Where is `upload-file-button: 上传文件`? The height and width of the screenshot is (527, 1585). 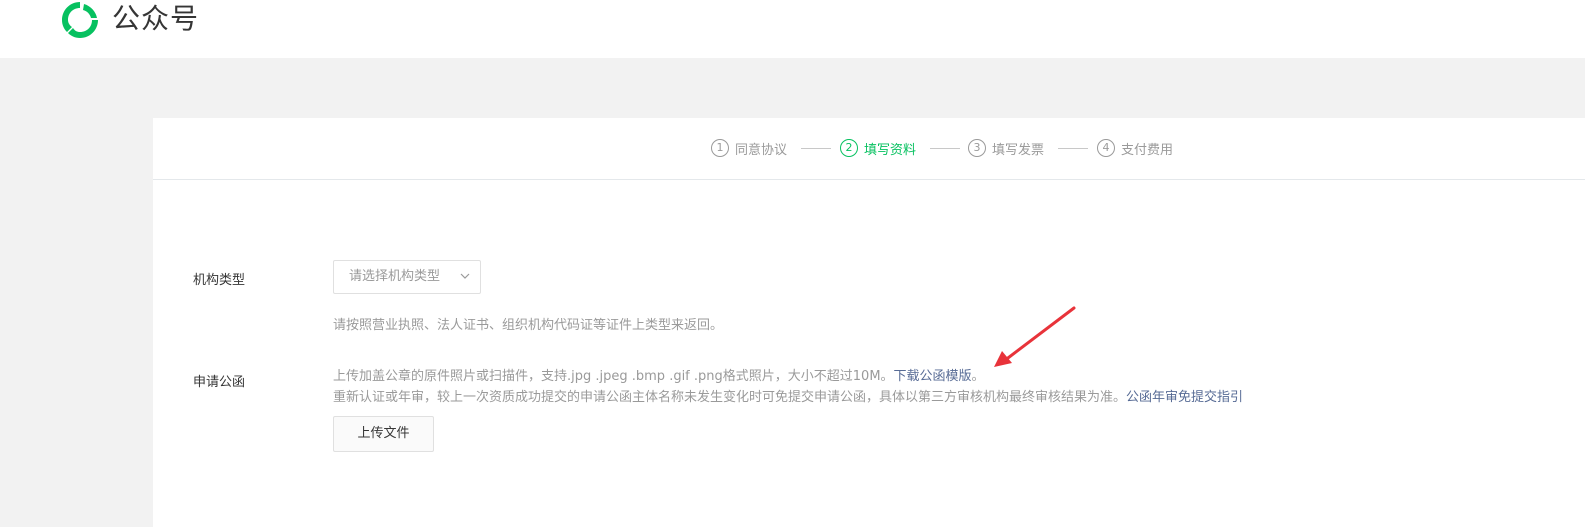 upload-file-button: 上传文件 is located at coordinates (383, 434).